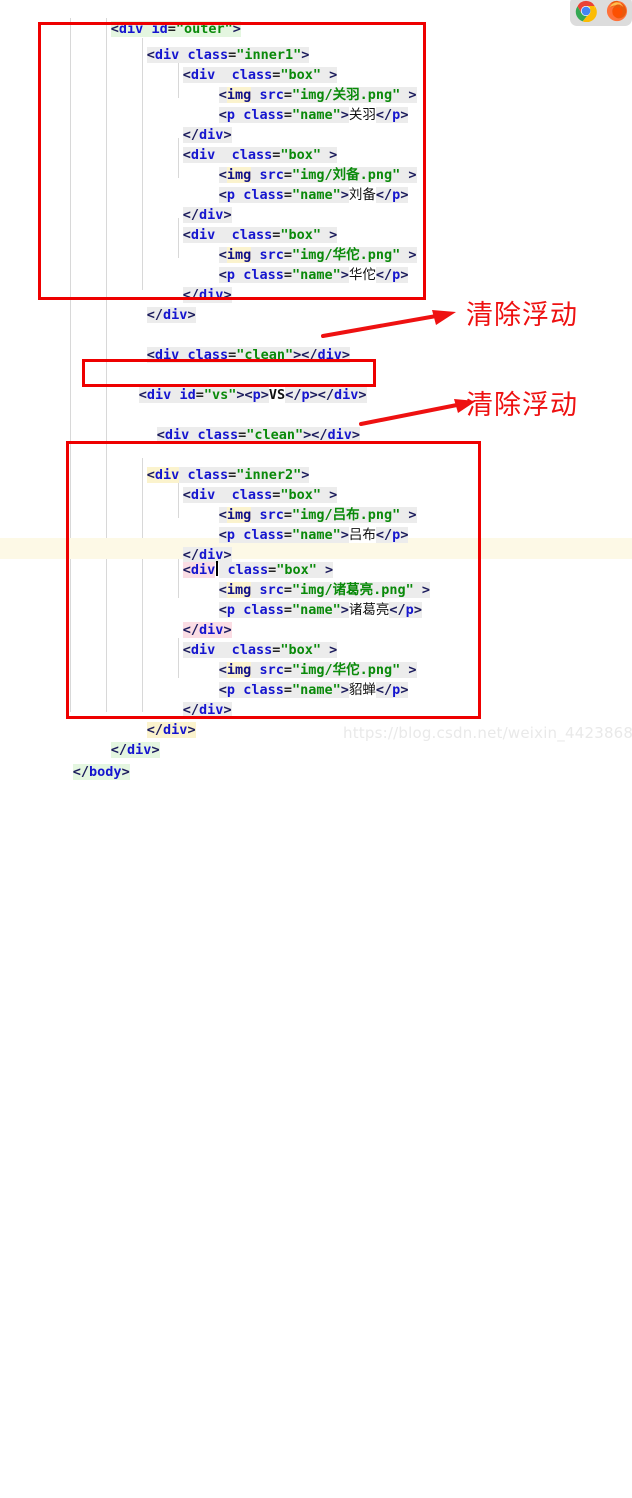  Describe the element at coordinates (234, 424) in the screenshot. I see `code-line-17: <div class="clean"></div>` at that location.